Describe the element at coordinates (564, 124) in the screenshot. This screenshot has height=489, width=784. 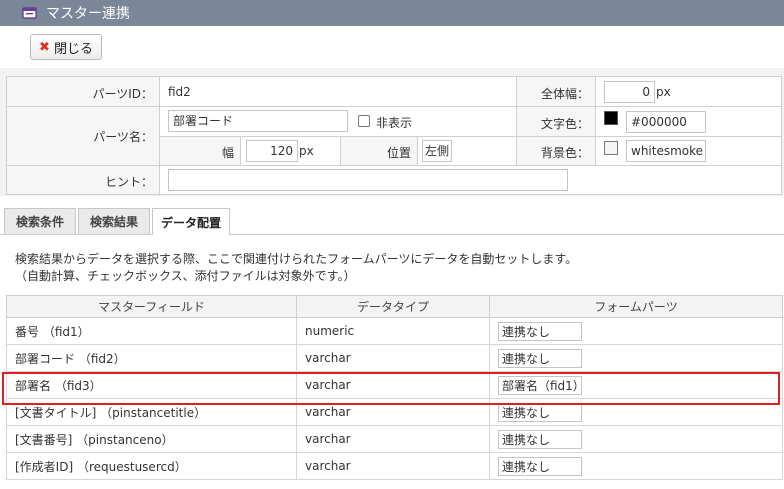
I see `text-color-label: 文字色：` at that location.